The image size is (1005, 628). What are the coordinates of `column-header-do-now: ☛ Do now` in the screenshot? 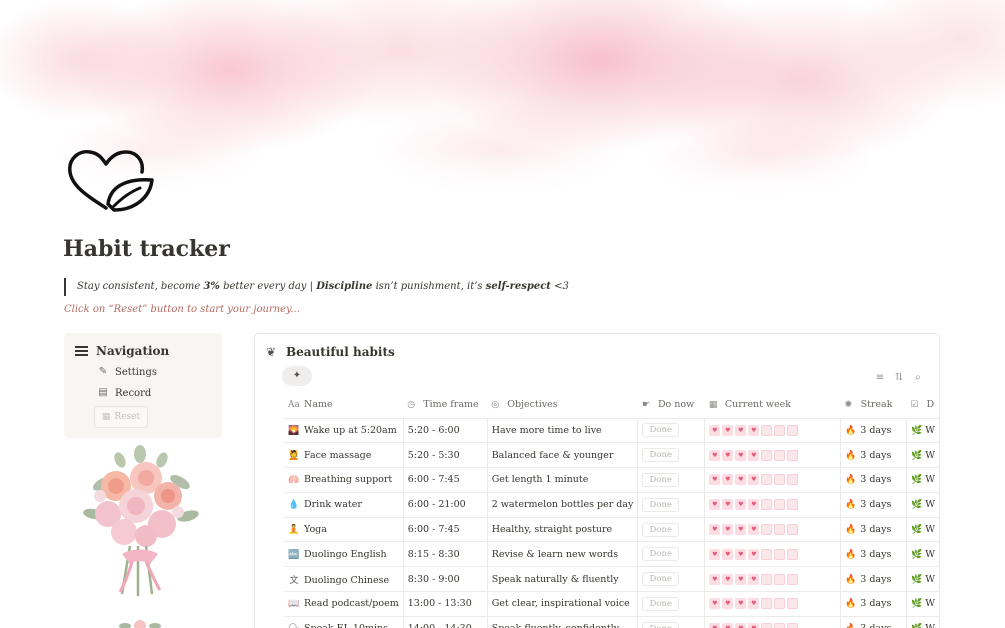 It's located at (671, 405).